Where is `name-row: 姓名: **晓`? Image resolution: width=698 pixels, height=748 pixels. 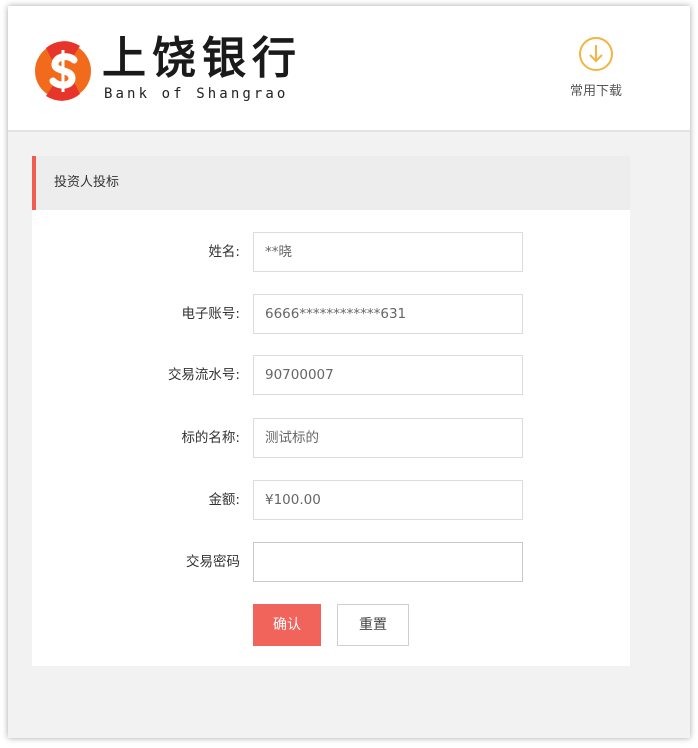 name-row: 姓名: **晓 is located at coordinates (331, 252).